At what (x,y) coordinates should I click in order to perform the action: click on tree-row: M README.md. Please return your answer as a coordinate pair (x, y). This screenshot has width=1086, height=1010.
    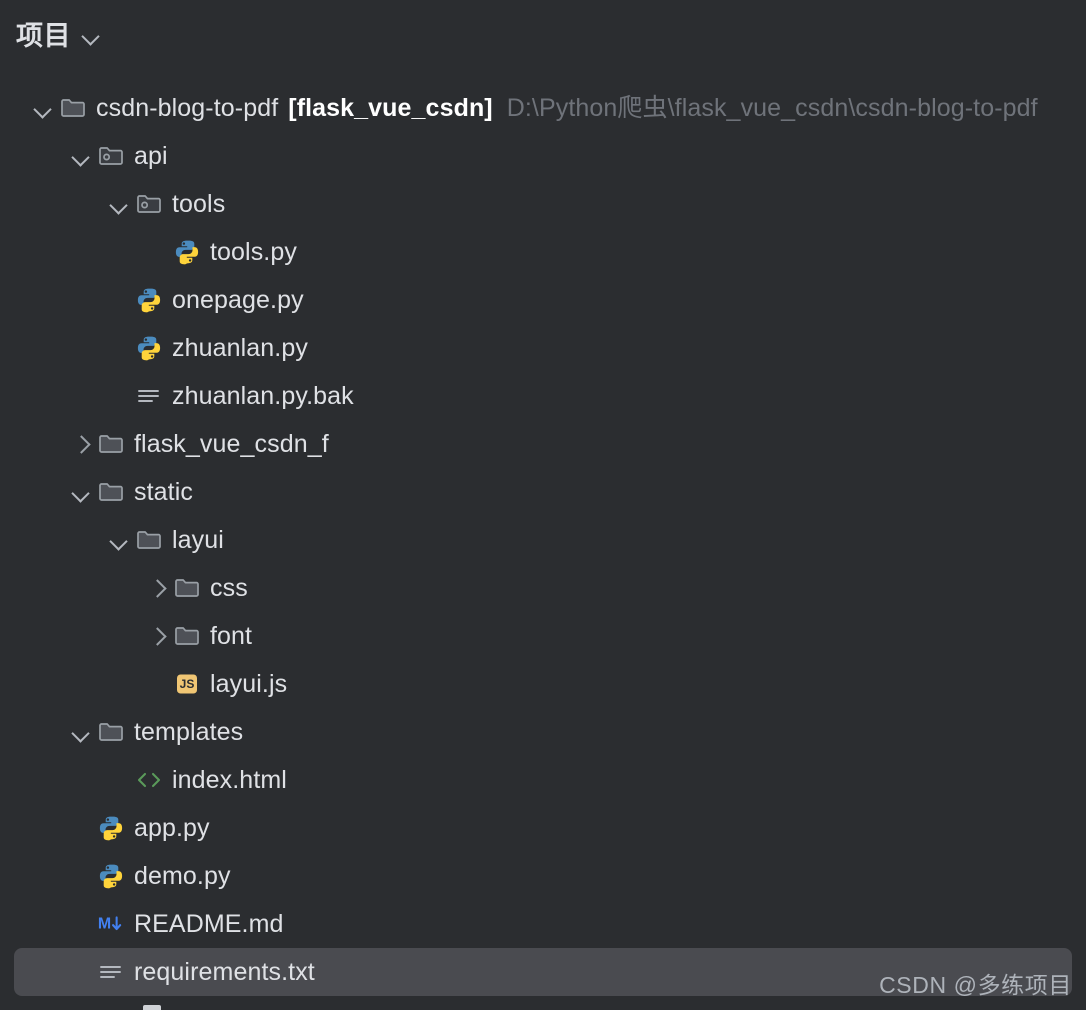
    Looking at the image, I should click on (543, 924).